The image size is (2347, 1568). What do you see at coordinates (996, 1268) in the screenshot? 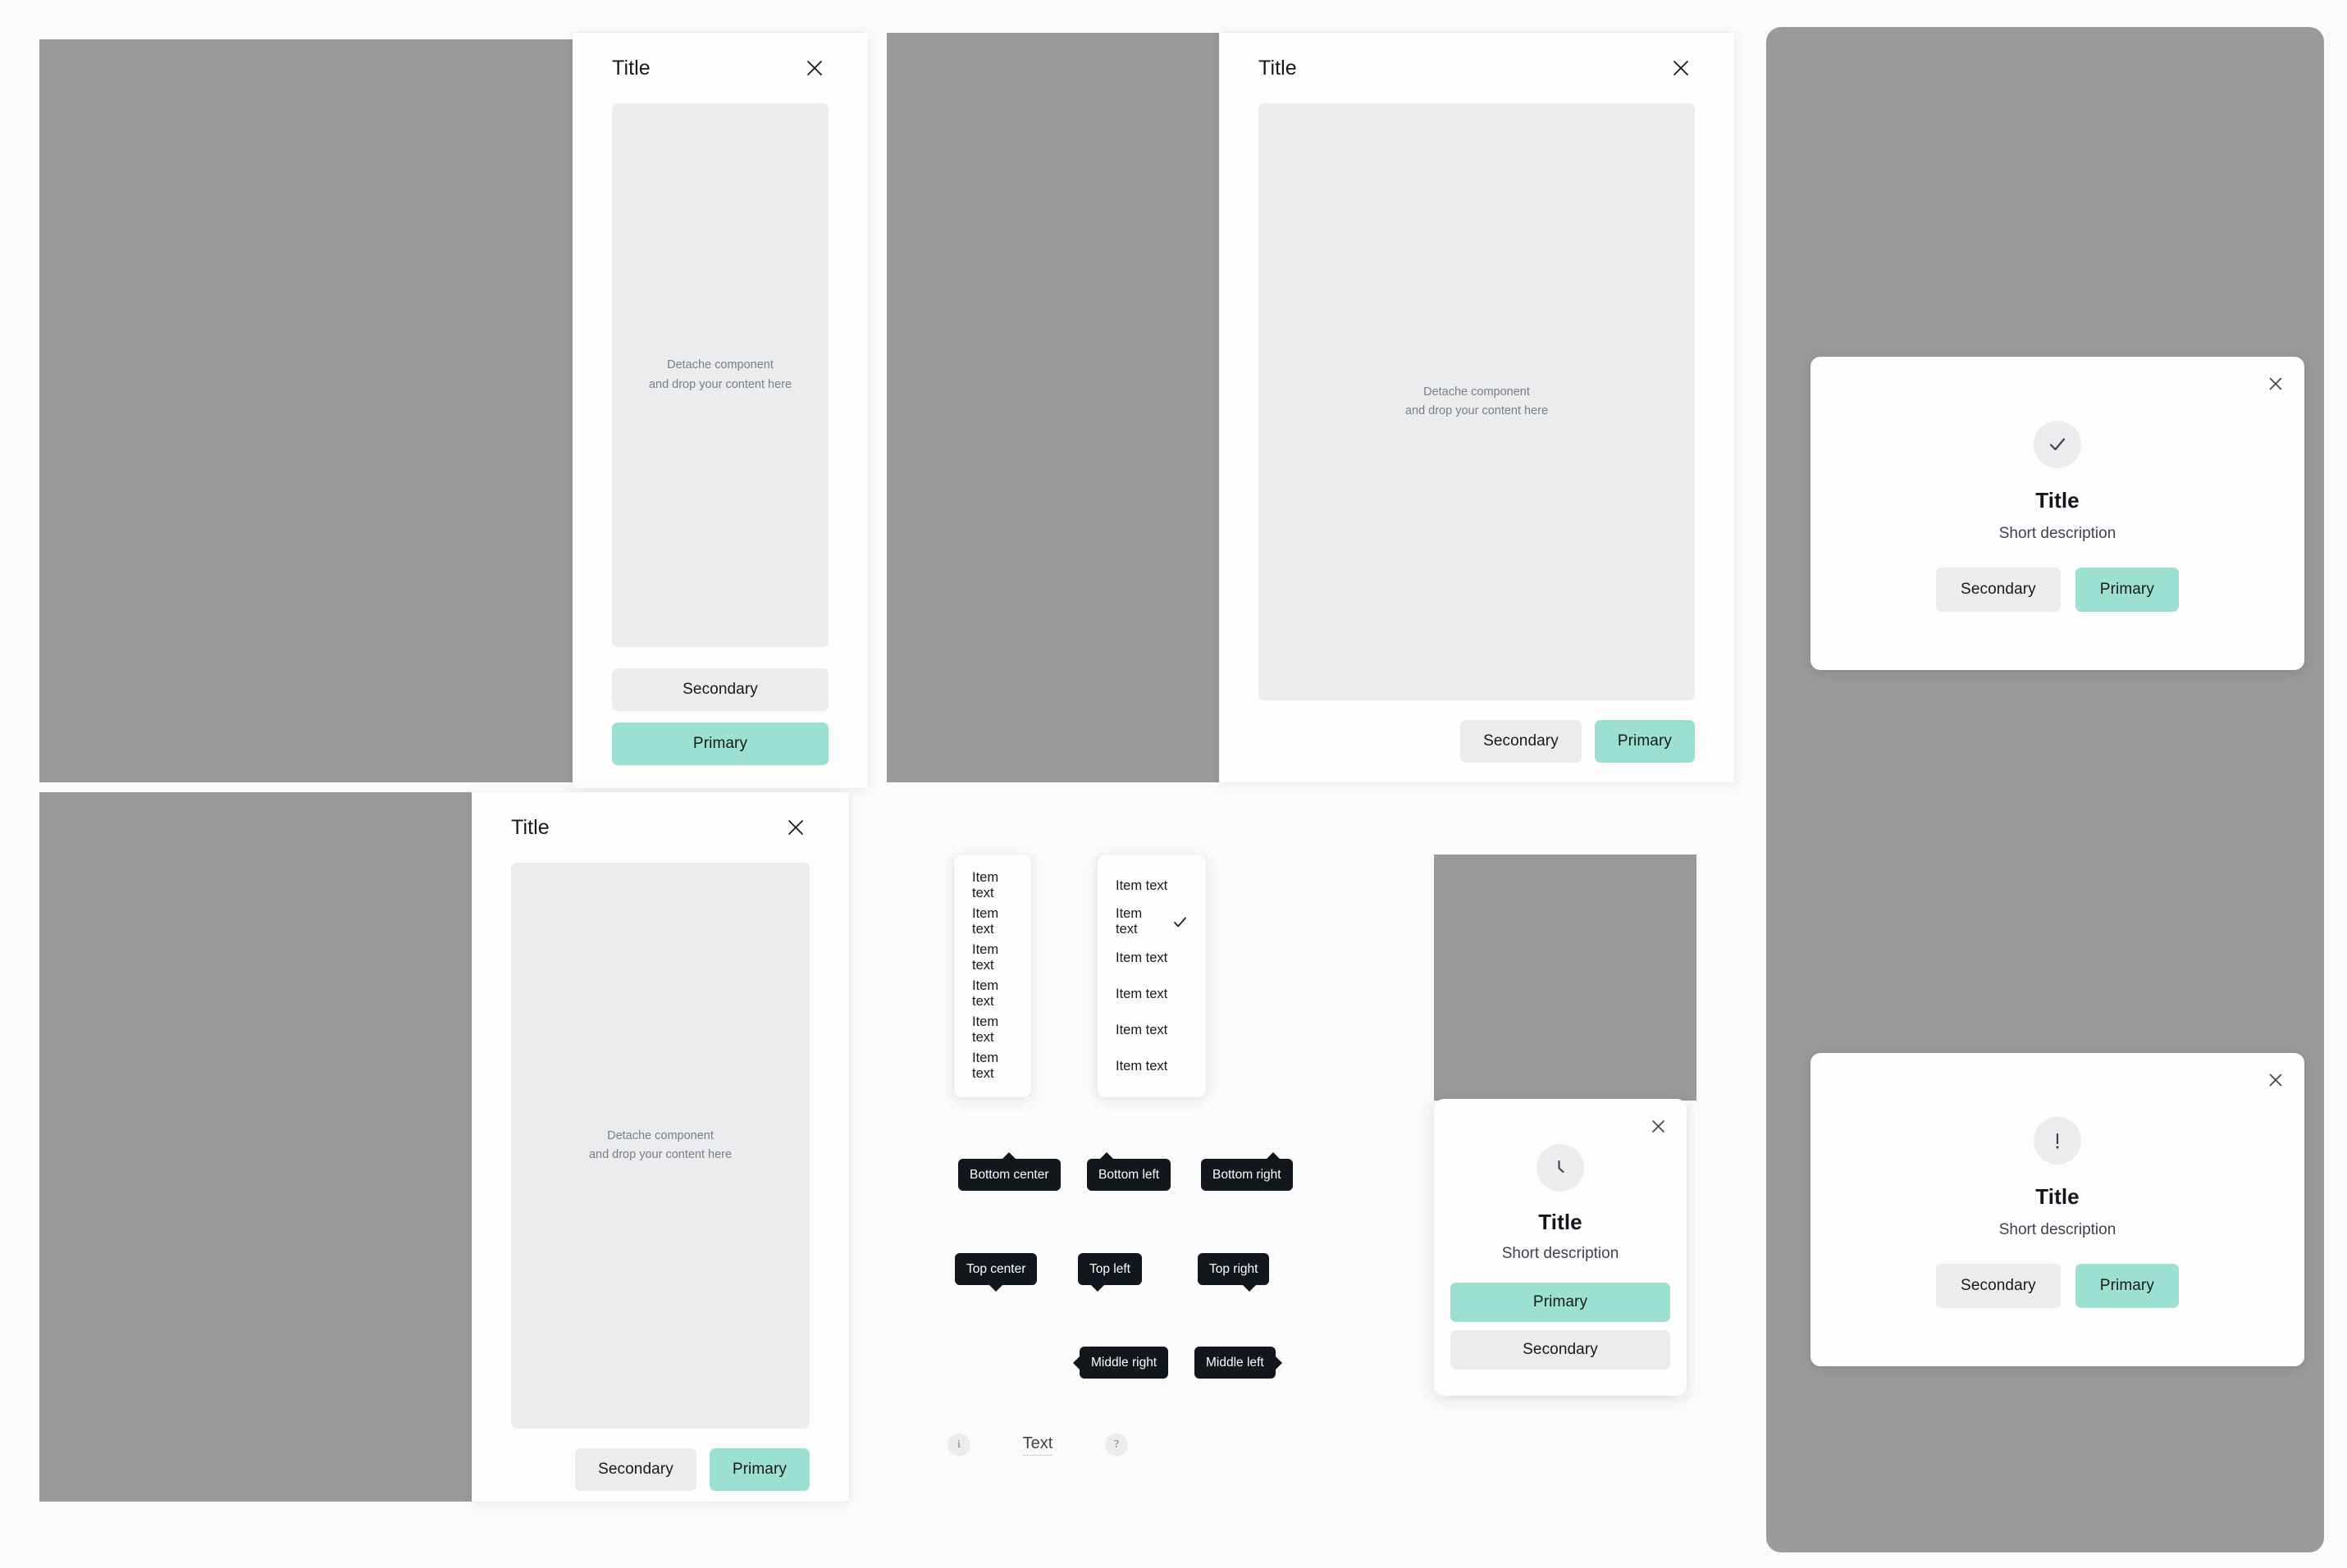
I see `tooltip-label: Top center` at bounding box center [996, 1268].